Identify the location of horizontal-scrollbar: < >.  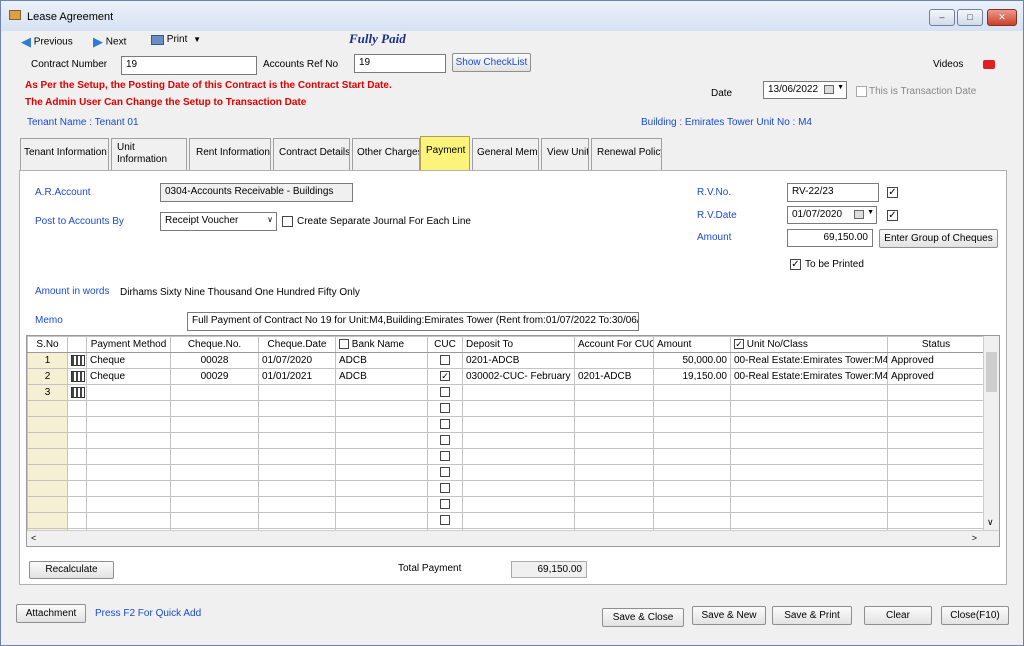
(513, 538).